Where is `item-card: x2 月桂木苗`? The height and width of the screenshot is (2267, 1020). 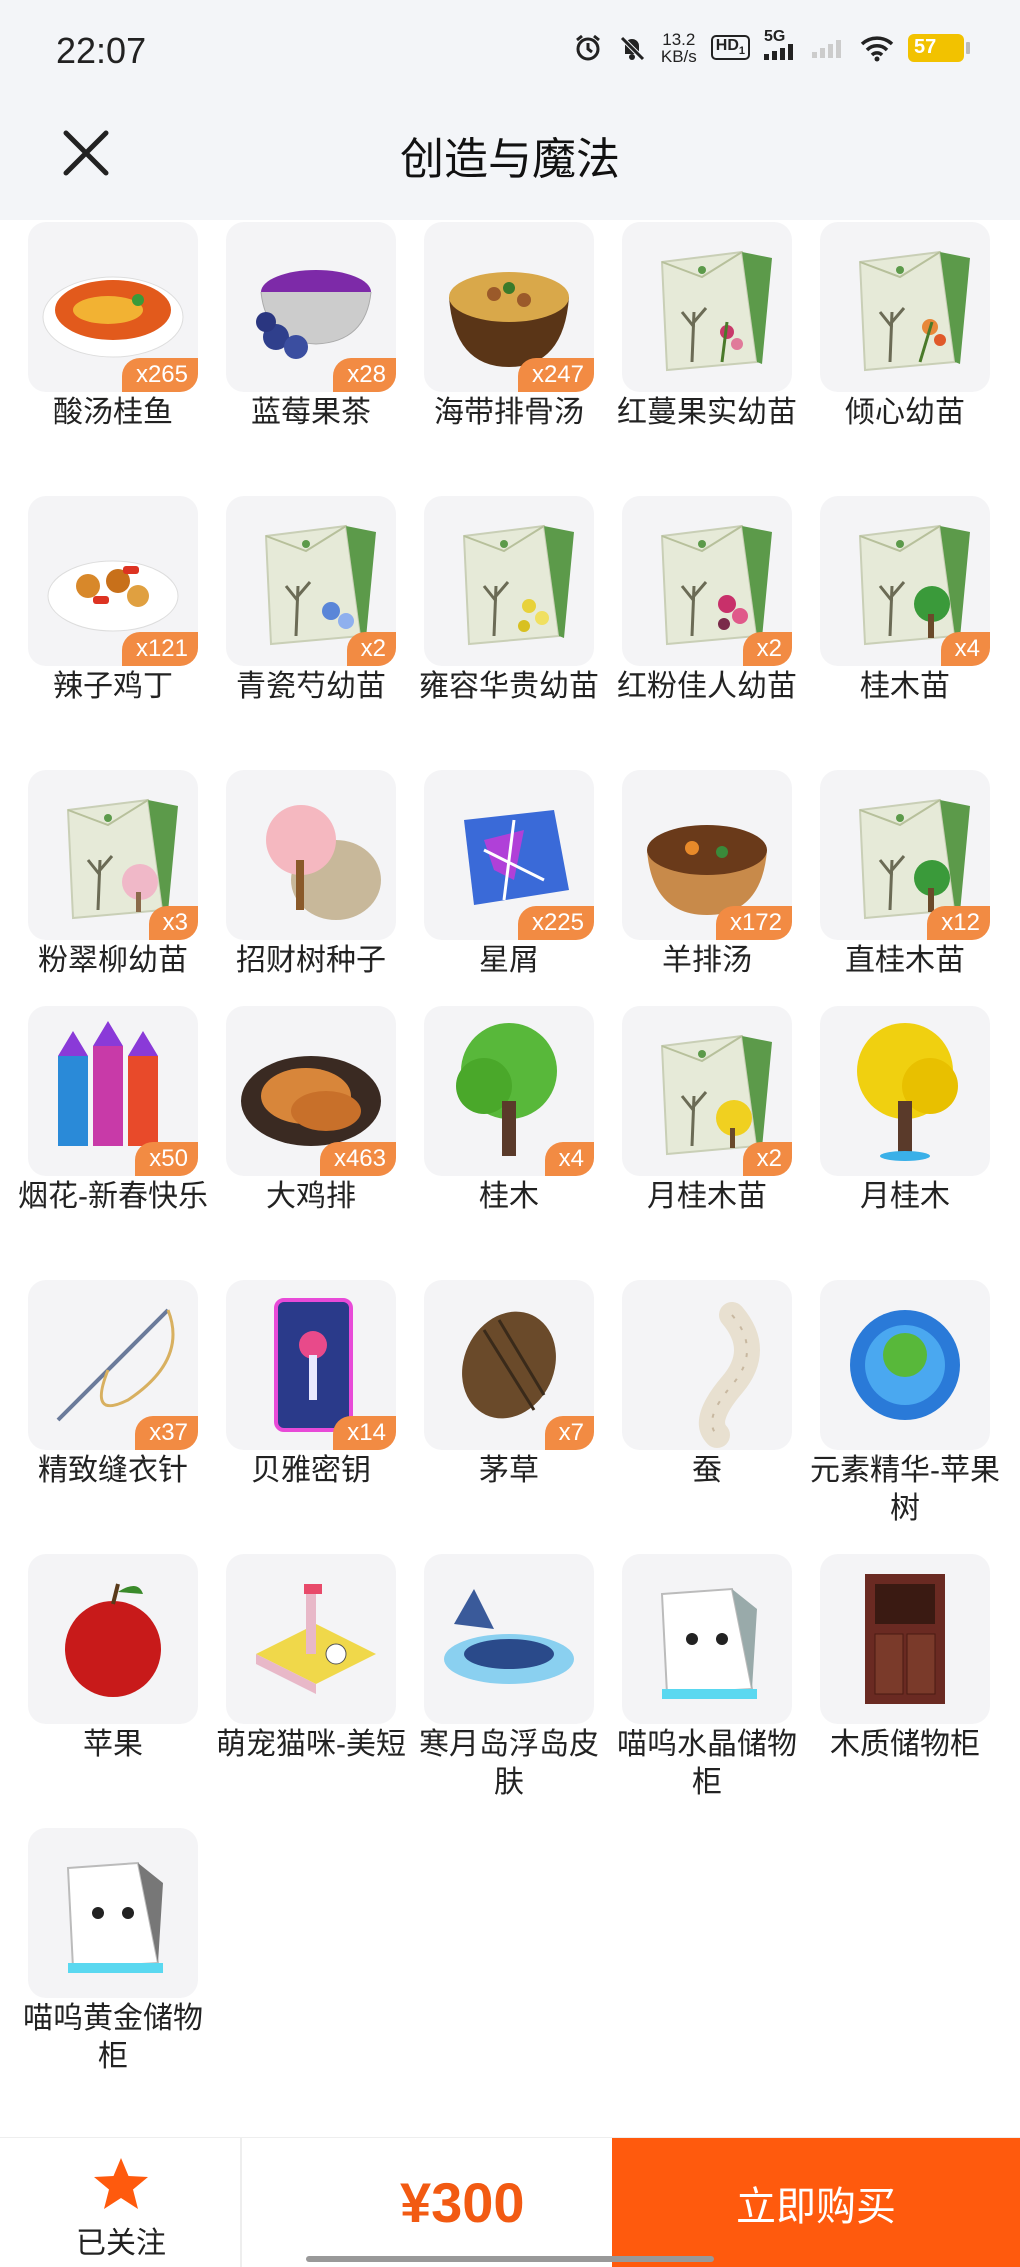
item-card: x2 月桂木苗 is located at coordinates (693, 1136).